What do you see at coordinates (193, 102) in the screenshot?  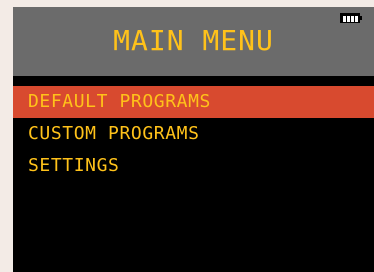 I see `menu-item-default-programs: DEFAULT PROGRAMS` at bounding box center [193, 102].